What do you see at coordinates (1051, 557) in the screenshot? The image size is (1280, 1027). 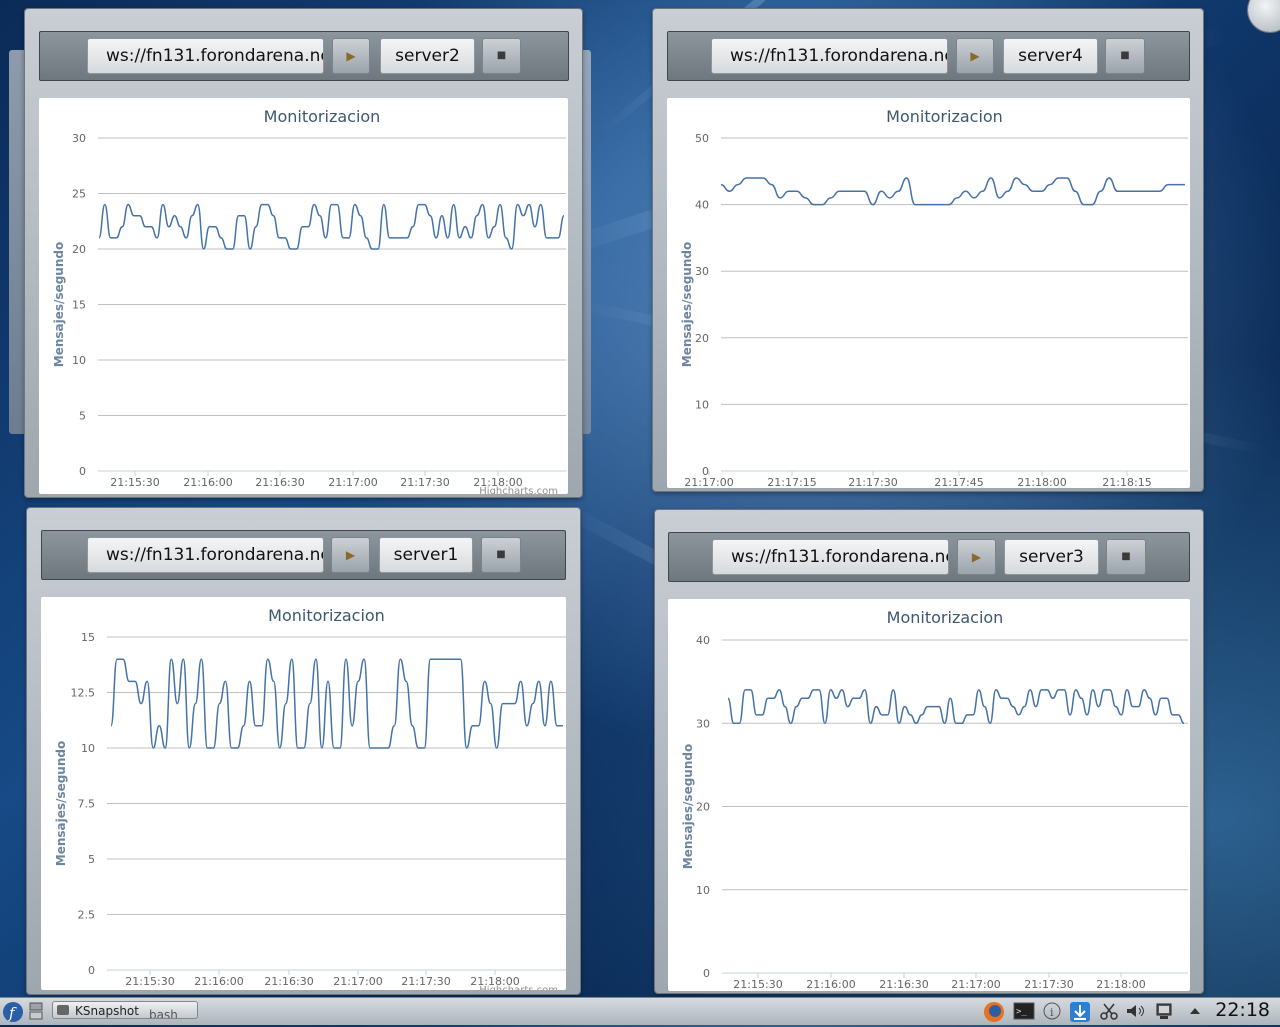 I see `server-name-field: server3` at bounding box center [1051, 557].